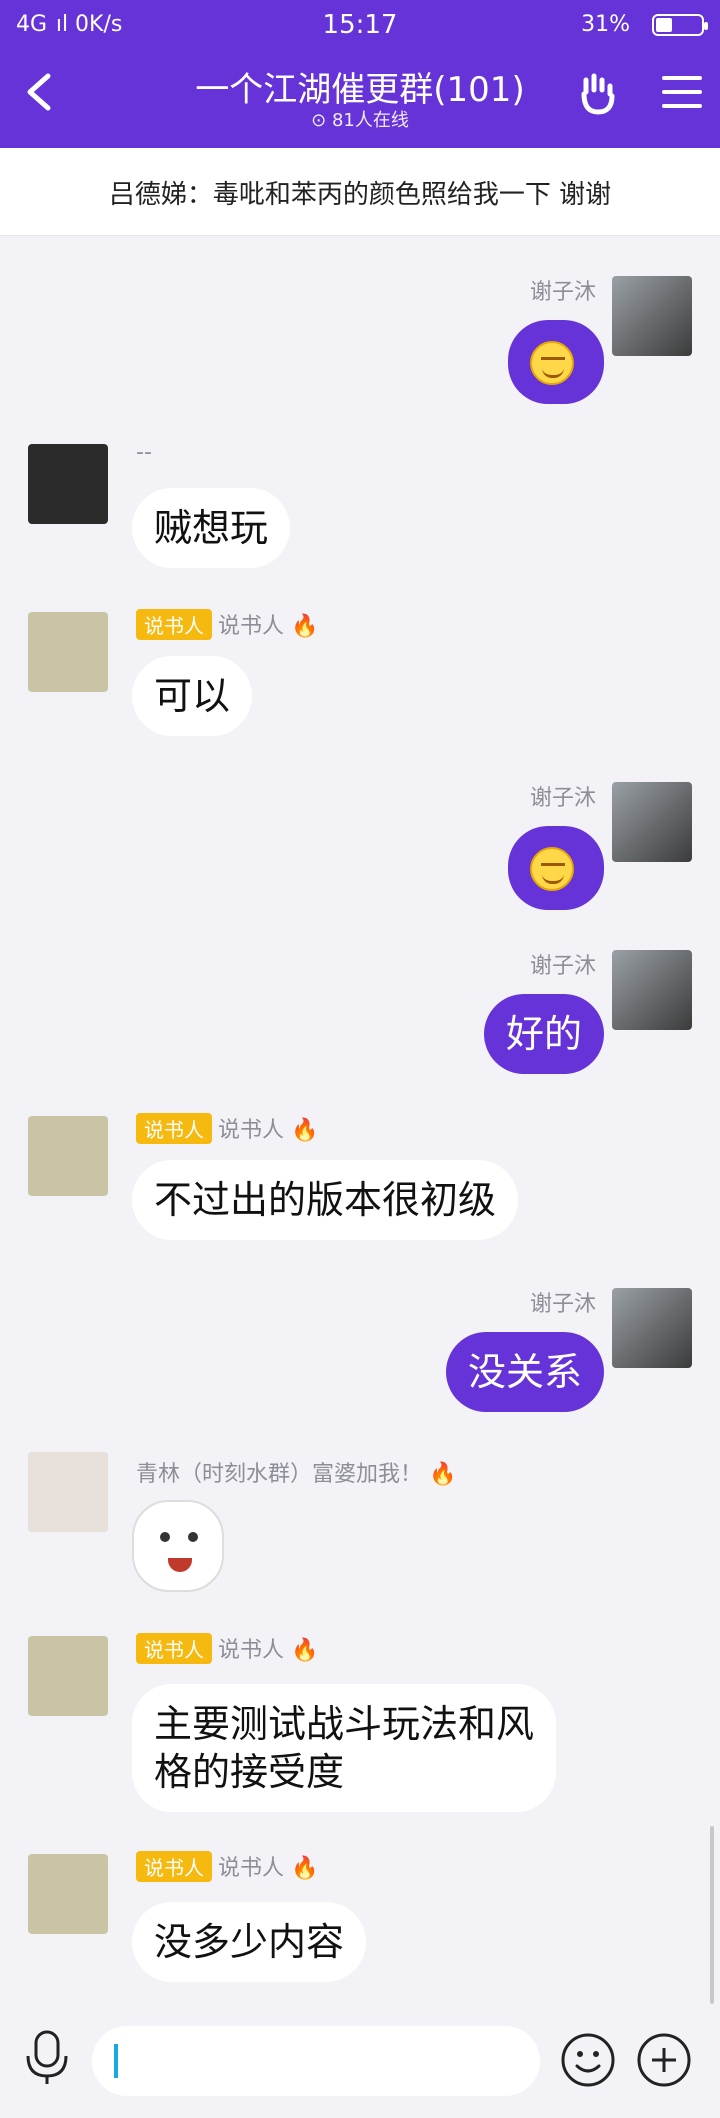  I want to click on emoji-icon, so click(588, 2060).